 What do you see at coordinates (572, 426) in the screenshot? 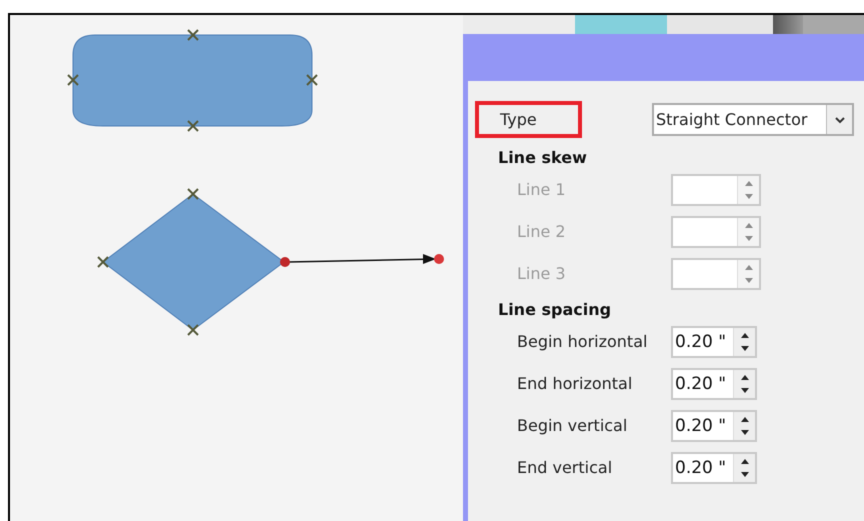
I see `field-label: Begin vertical` at bounding box center [572, 426].